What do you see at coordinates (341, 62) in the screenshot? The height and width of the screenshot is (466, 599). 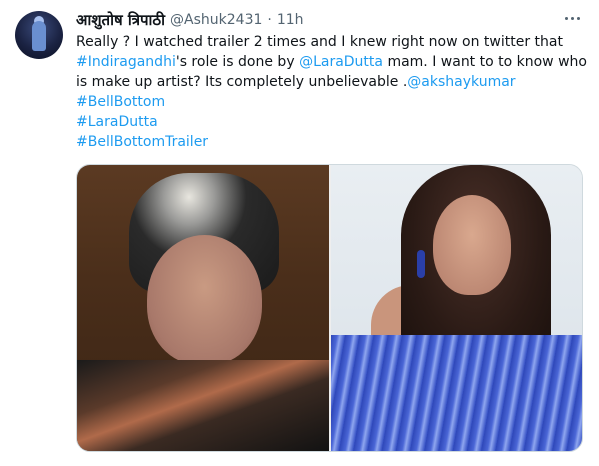 I see `mention-link: @LaraDutta` at bounding box center [341, 62].